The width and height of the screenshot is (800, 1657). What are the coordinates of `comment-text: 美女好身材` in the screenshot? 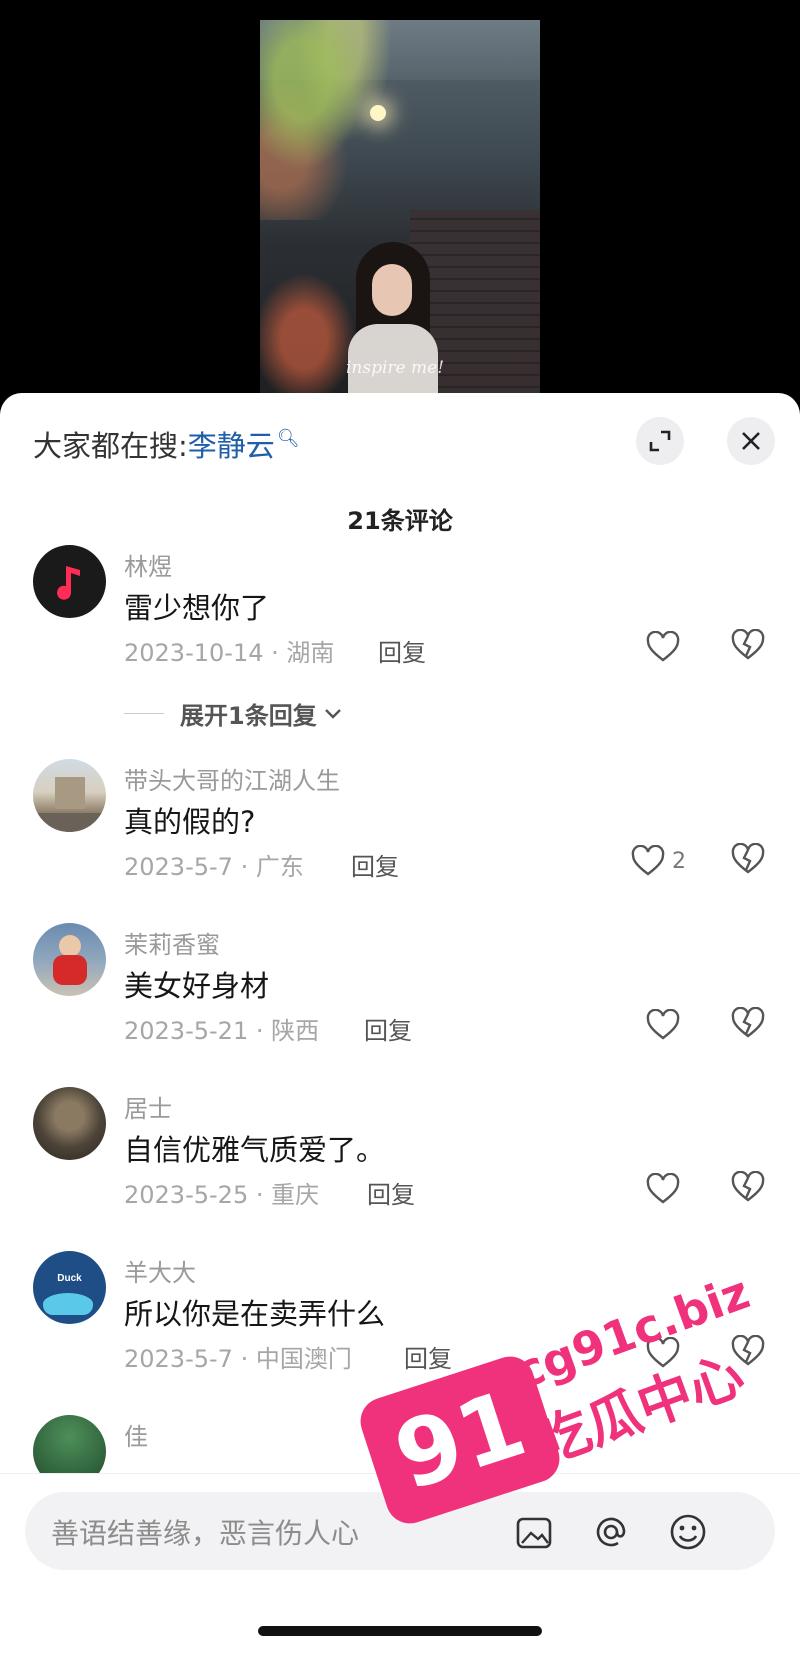 It's located at (197, 986).